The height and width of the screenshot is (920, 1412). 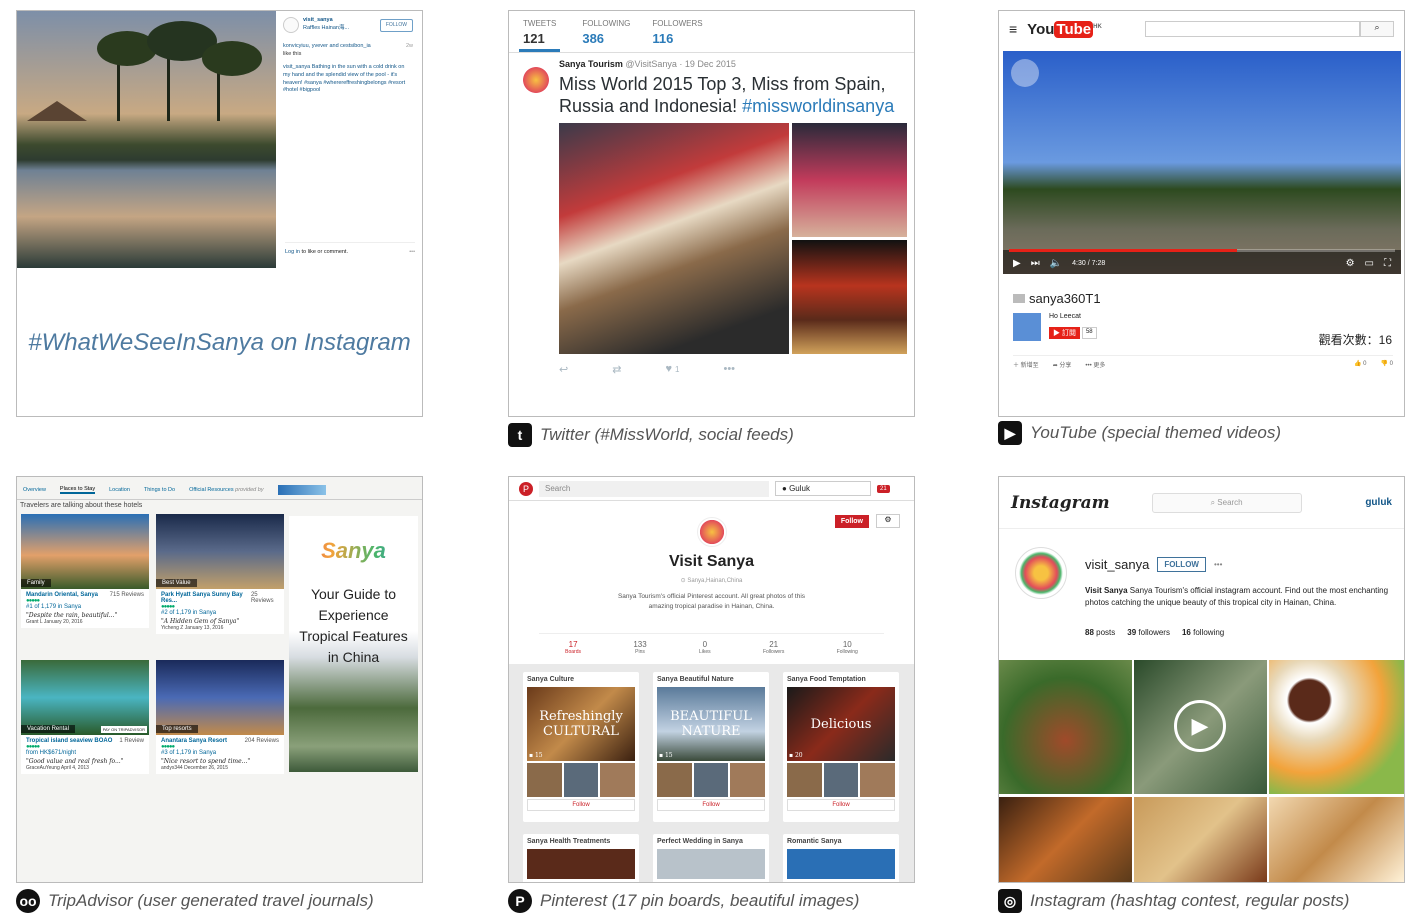 I want to click on tab-places-to-stay: Places to Stay, so click(x=77, y=490).